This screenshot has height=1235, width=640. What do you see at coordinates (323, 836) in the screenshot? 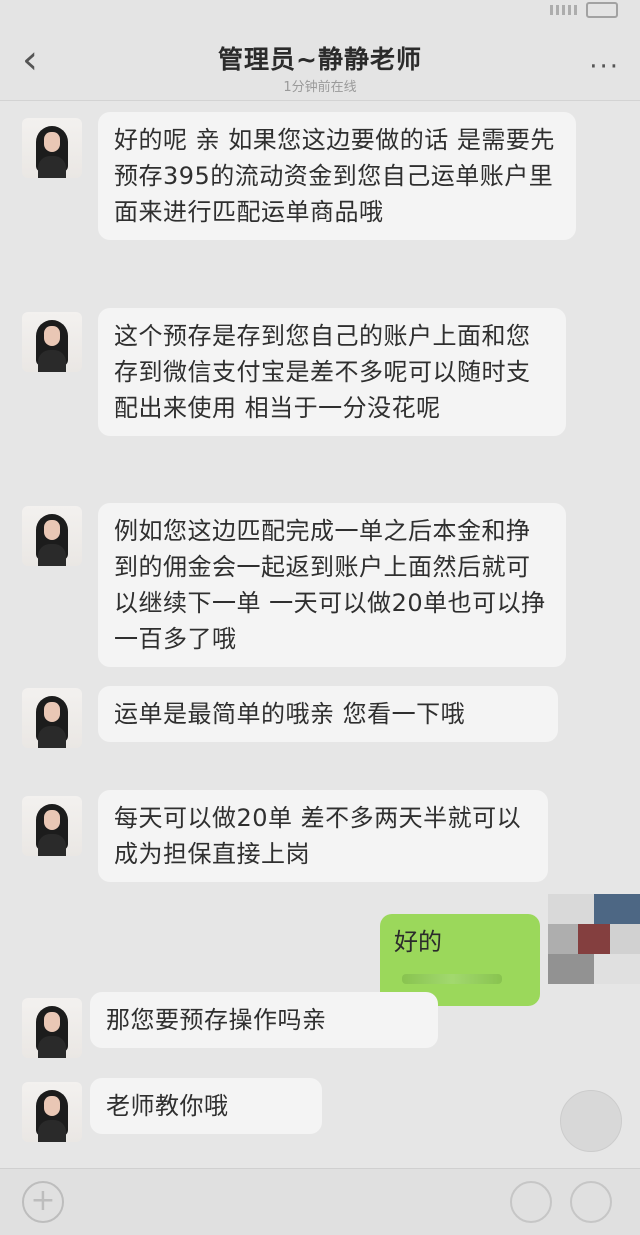
I see `message-bubble: 每天可以做20单 差不多两天半就可以成为担保直接上岗` at bounding box center [323, 836].